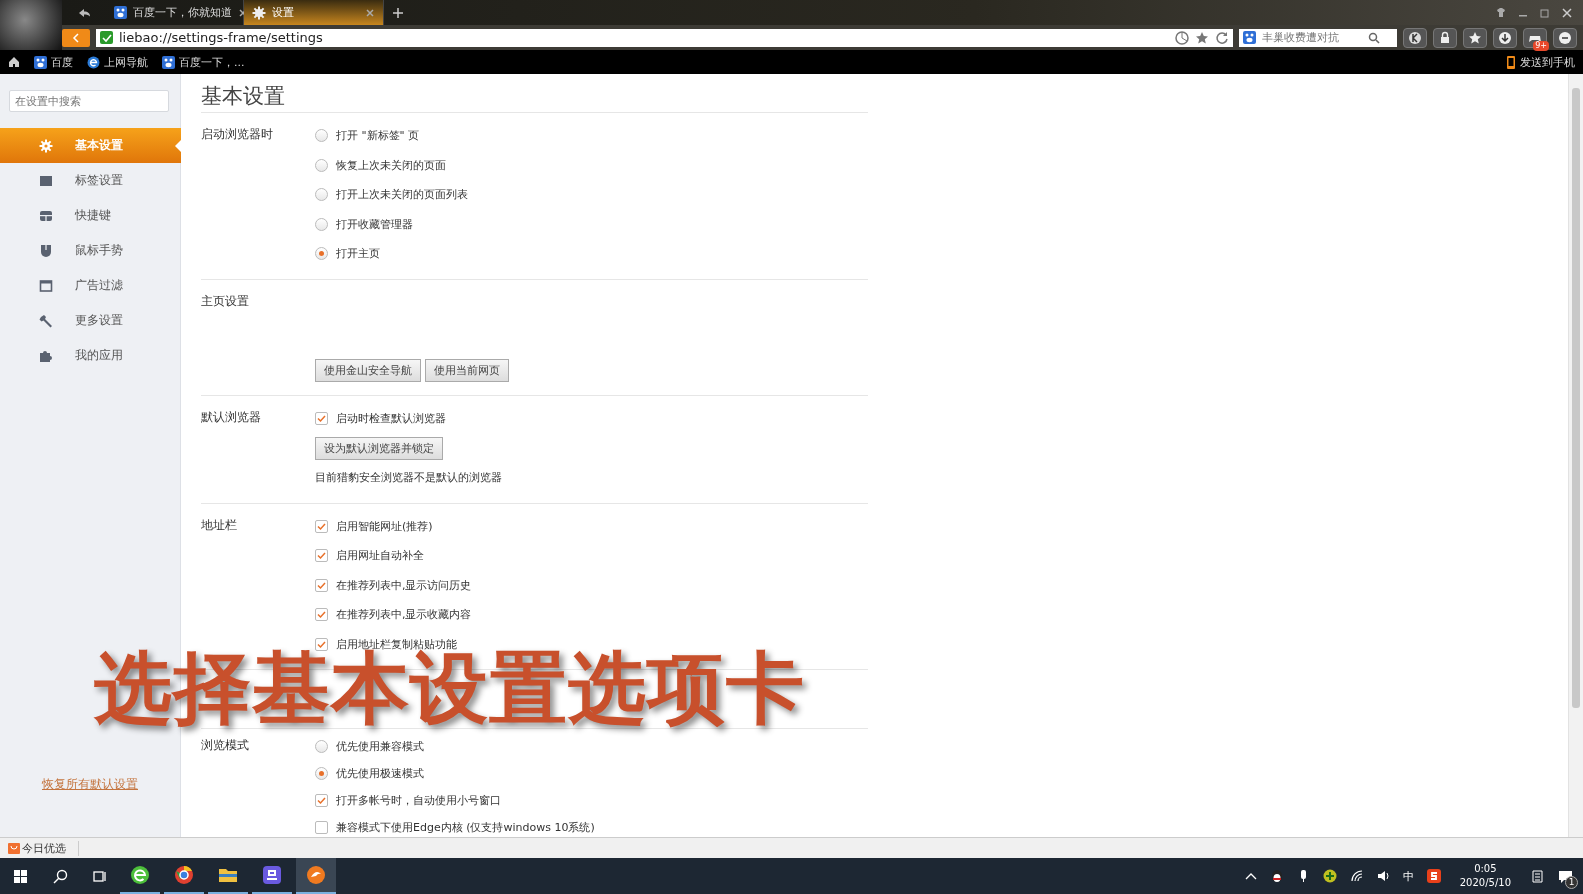 This screenshot has width=1583, height=894. I want to click on section-label: 启动浏览器时, so click(237, 134).